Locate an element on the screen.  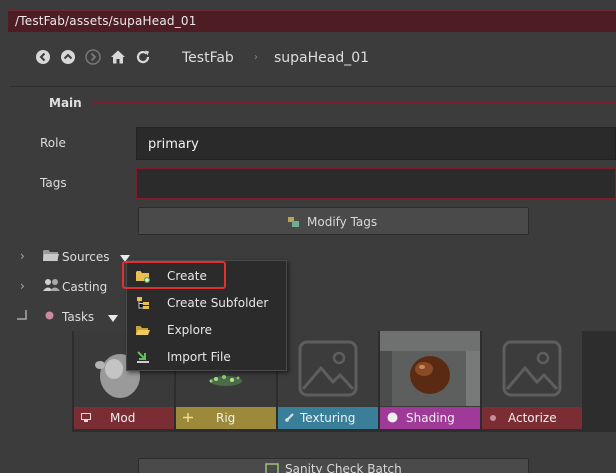
section-title-main: Main is located at coordinates (65, 103).